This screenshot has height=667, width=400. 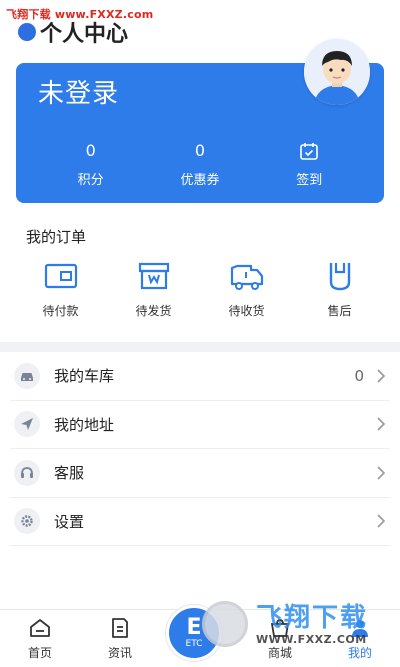 I want to click on menu-item-address: 我的地址, so click(x=200, y=425).